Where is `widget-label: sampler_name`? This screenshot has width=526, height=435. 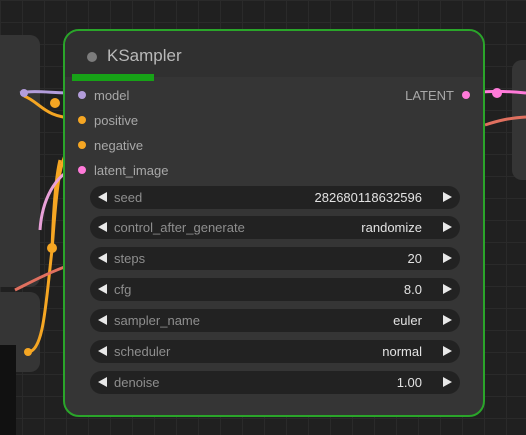
widget-label: sampler_name is located at coordinates (157, 320).